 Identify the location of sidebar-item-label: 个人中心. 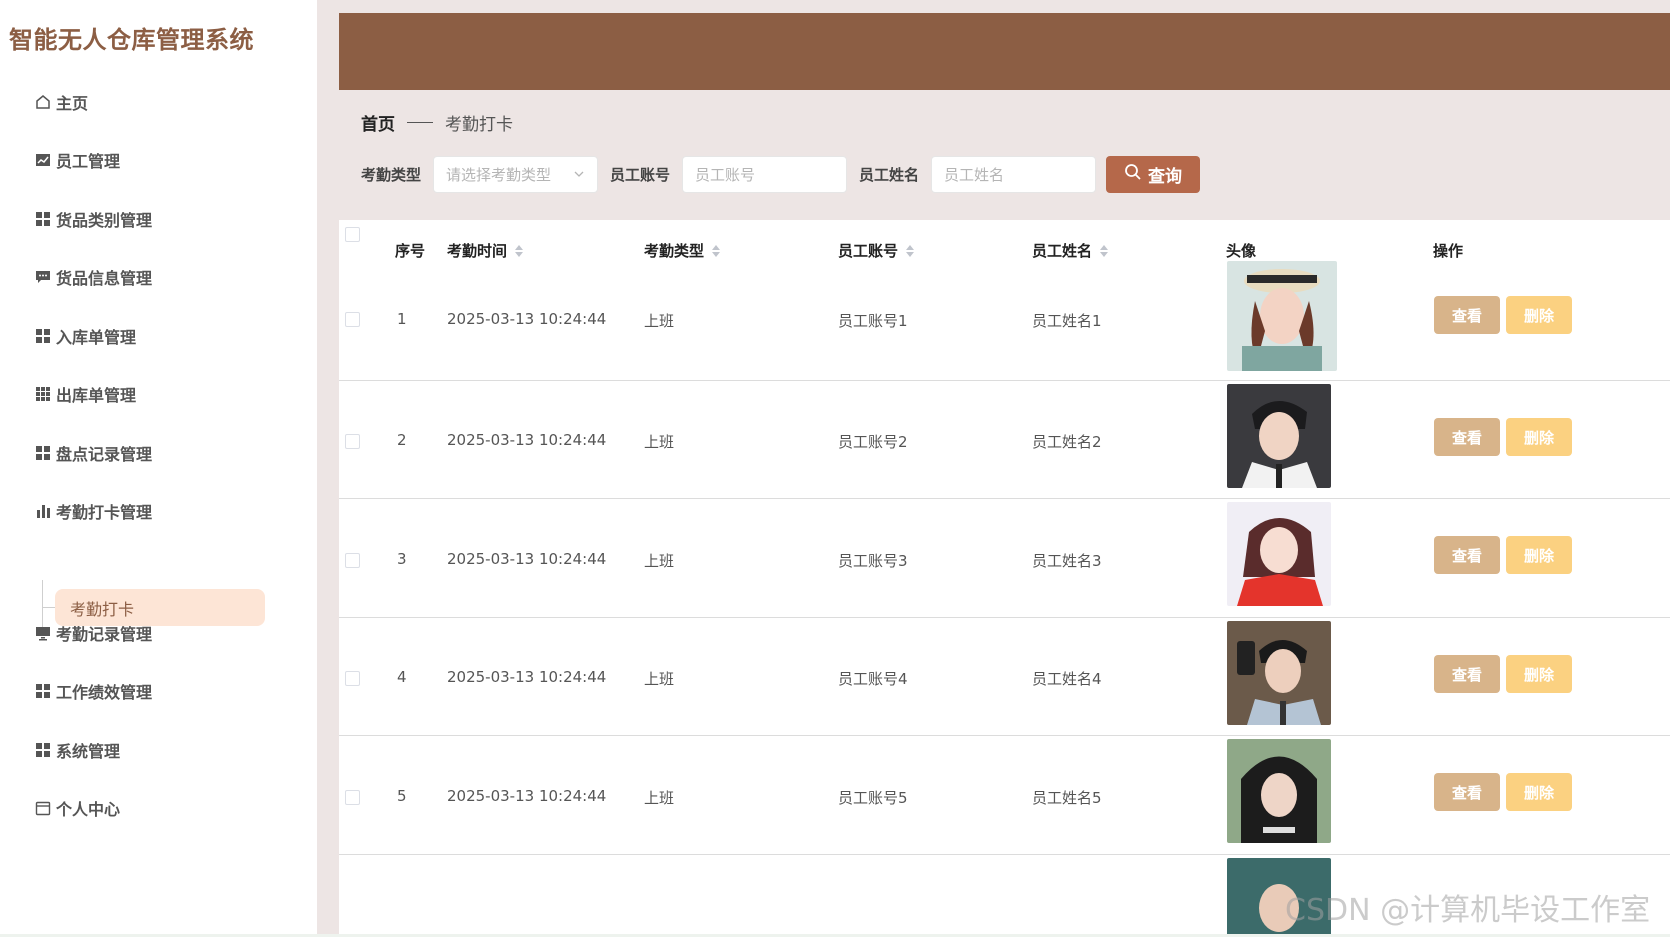
(88, 809).